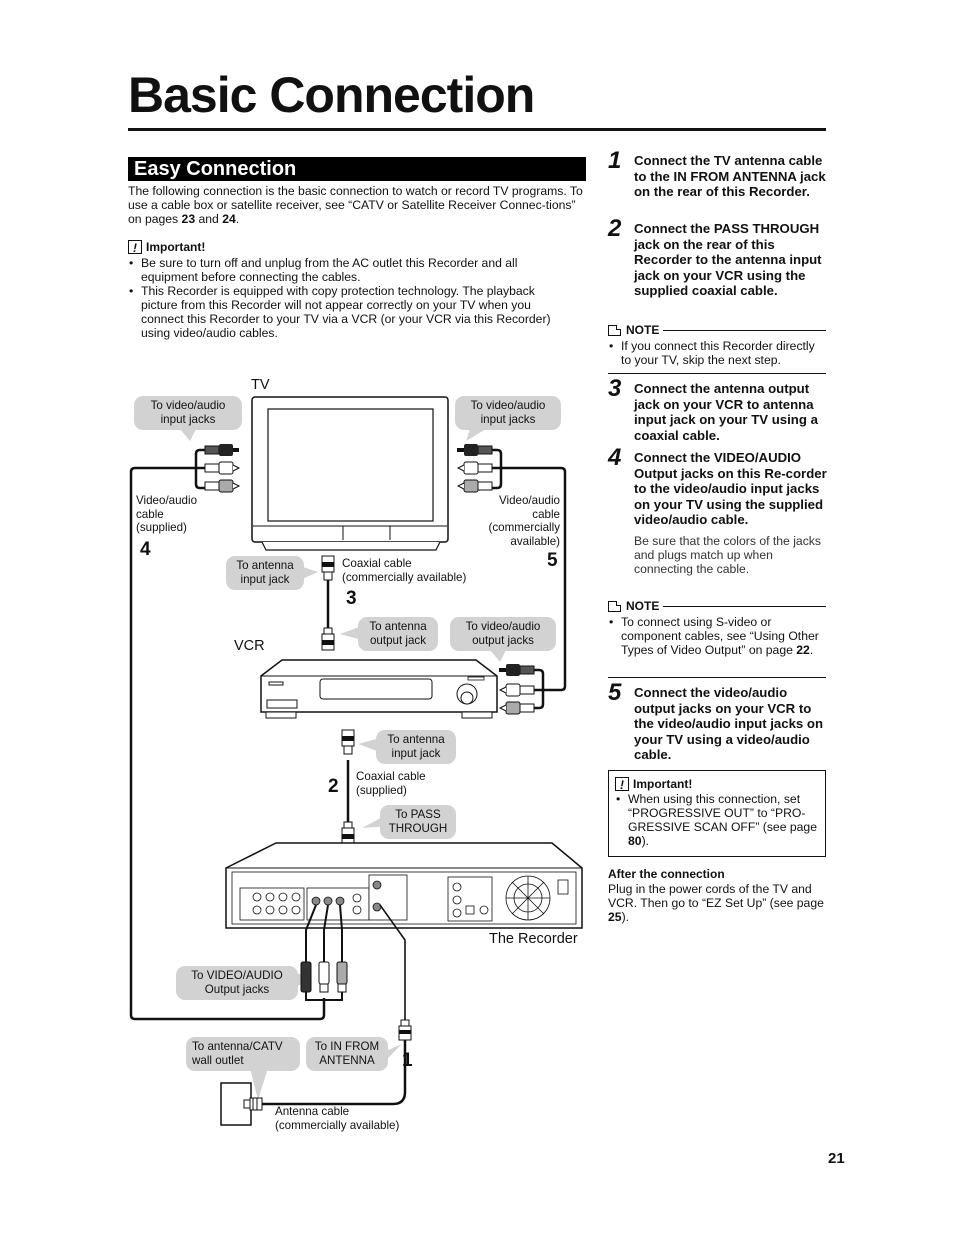  I want to click on label-coax-commercial: Coaxial cable (commercially available), so click(404, 570).